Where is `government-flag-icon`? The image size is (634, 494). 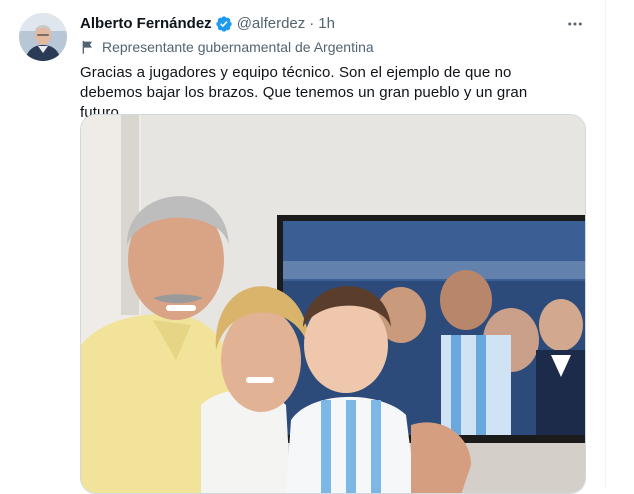
government-flag-icon is located at coordinates (87, 47).